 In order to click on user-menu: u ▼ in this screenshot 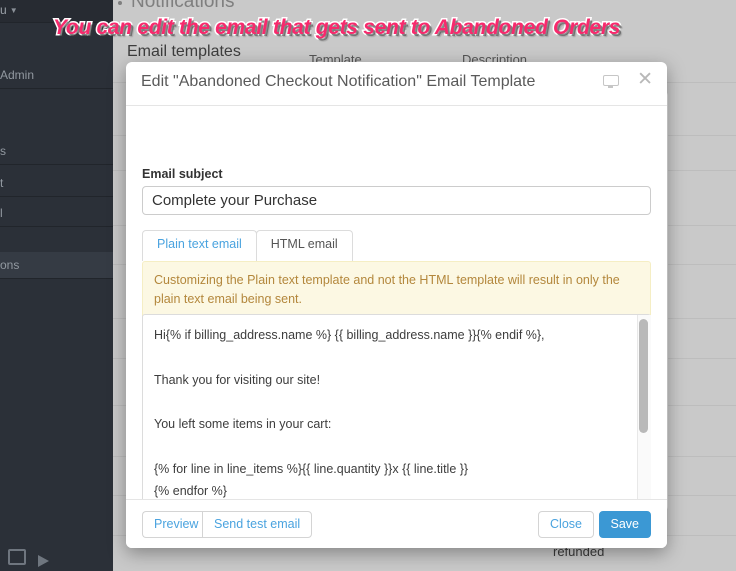, I will do `click(9, 10)`.